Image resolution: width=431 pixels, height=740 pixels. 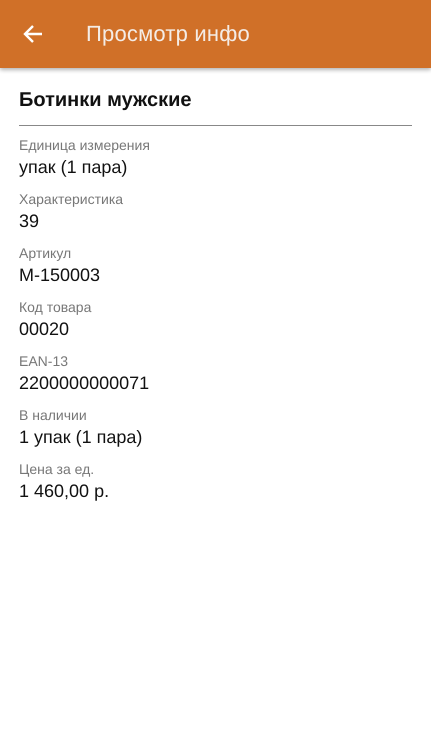 I want to click on field-label: Артикул, so click(x=45, y=253).